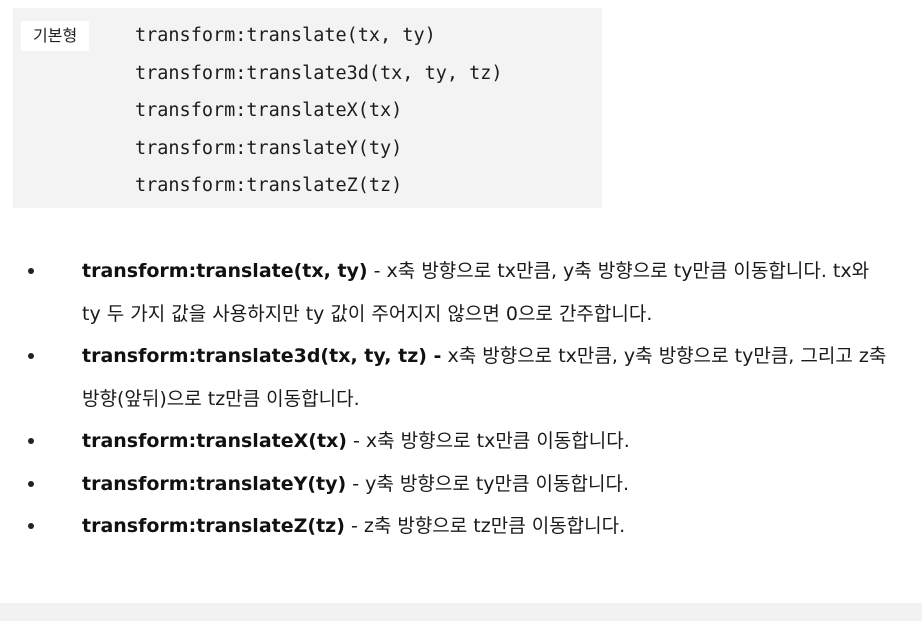 Image resolution: width=922 pixels, height=621 pixels. I want to click on syntax-line-translatex: transform:translateX(tx), so click(269, 110).